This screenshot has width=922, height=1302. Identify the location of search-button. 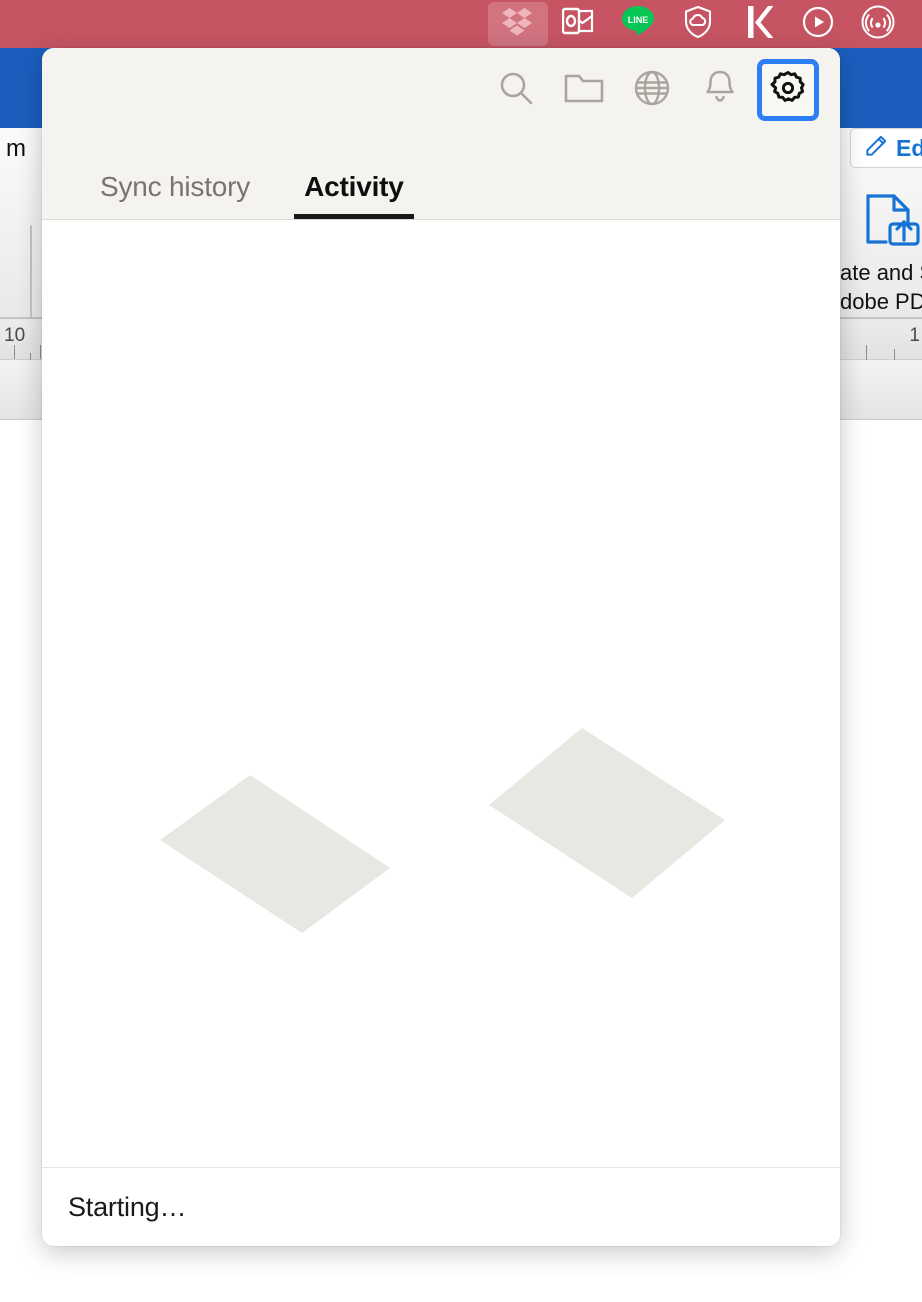
(516, 90).